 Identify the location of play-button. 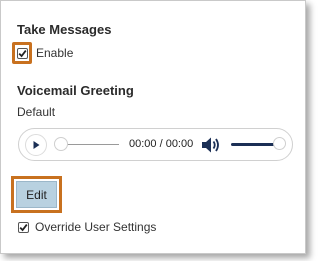
(36, 145).